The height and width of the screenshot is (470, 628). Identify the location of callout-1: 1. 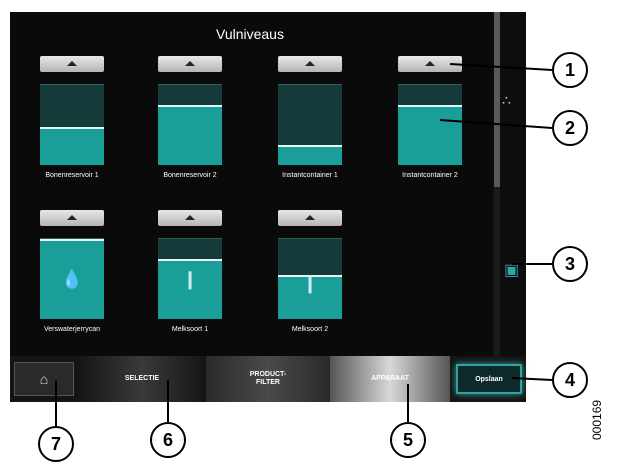
(570, 70).